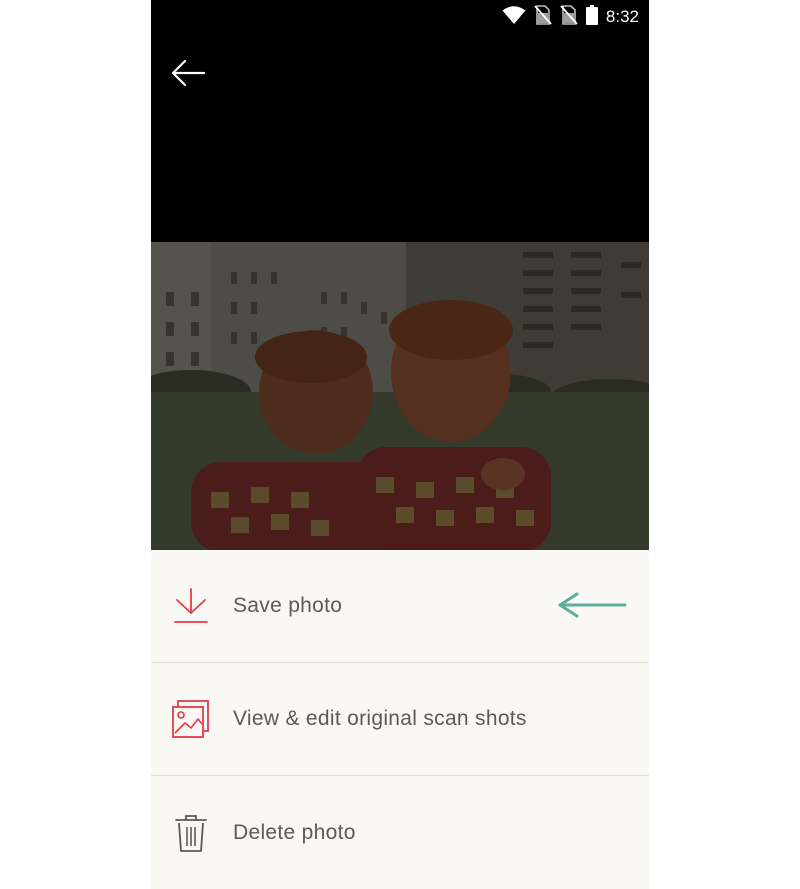  Describe the element at coordinates (514, 17) in the screenshot. I see `wifi-icon` at that location.